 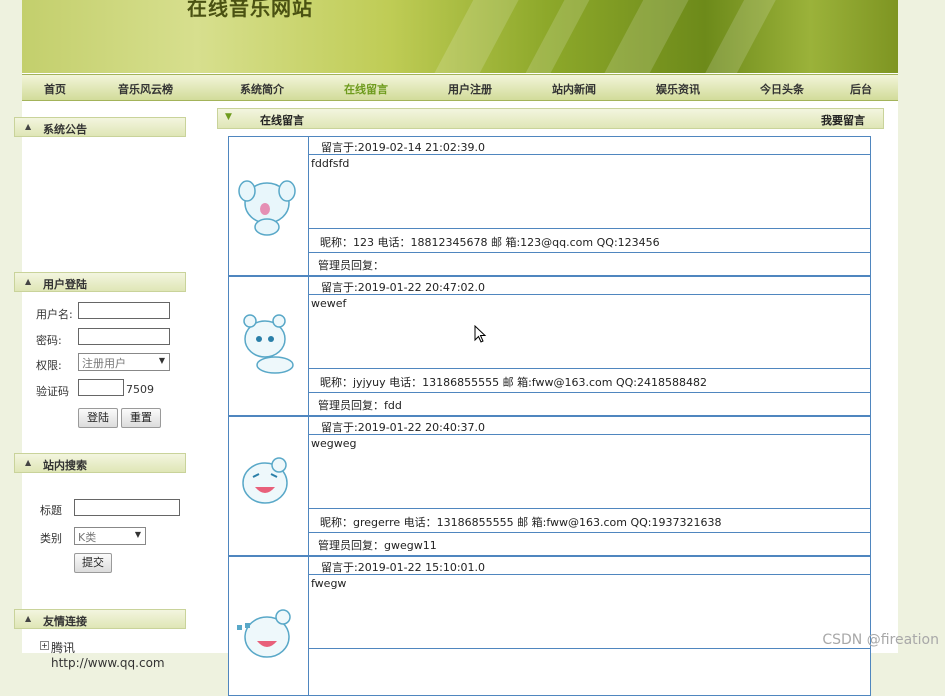 I want to click on nav-music-chart: 音乐风云榜, so click(x=145, y=89).